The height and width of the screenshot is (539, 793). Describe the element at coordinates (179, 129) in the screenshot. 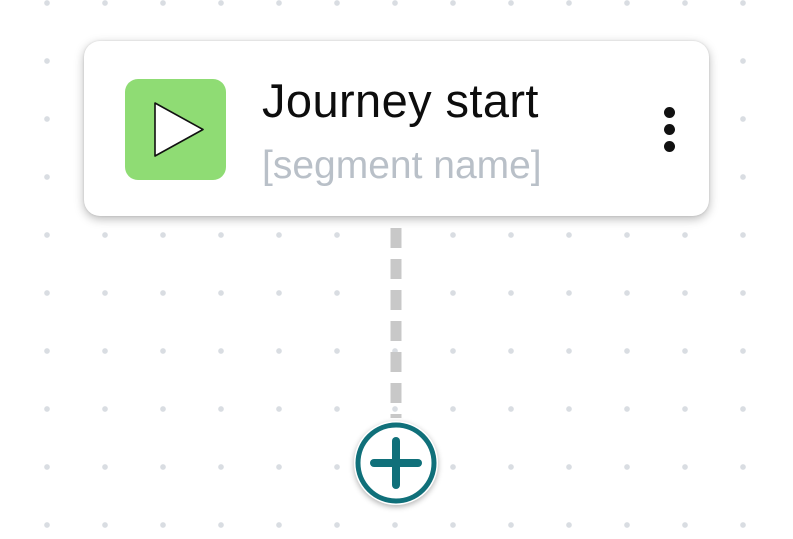

I see `play-icon` at that location.